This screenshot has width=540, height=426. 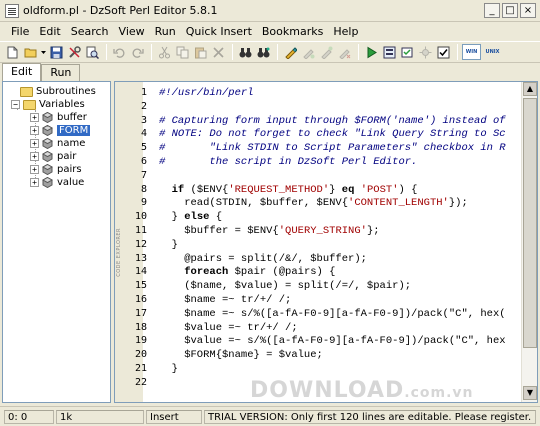 I want to click on menu-run: Run, so click(x=165, y=31).